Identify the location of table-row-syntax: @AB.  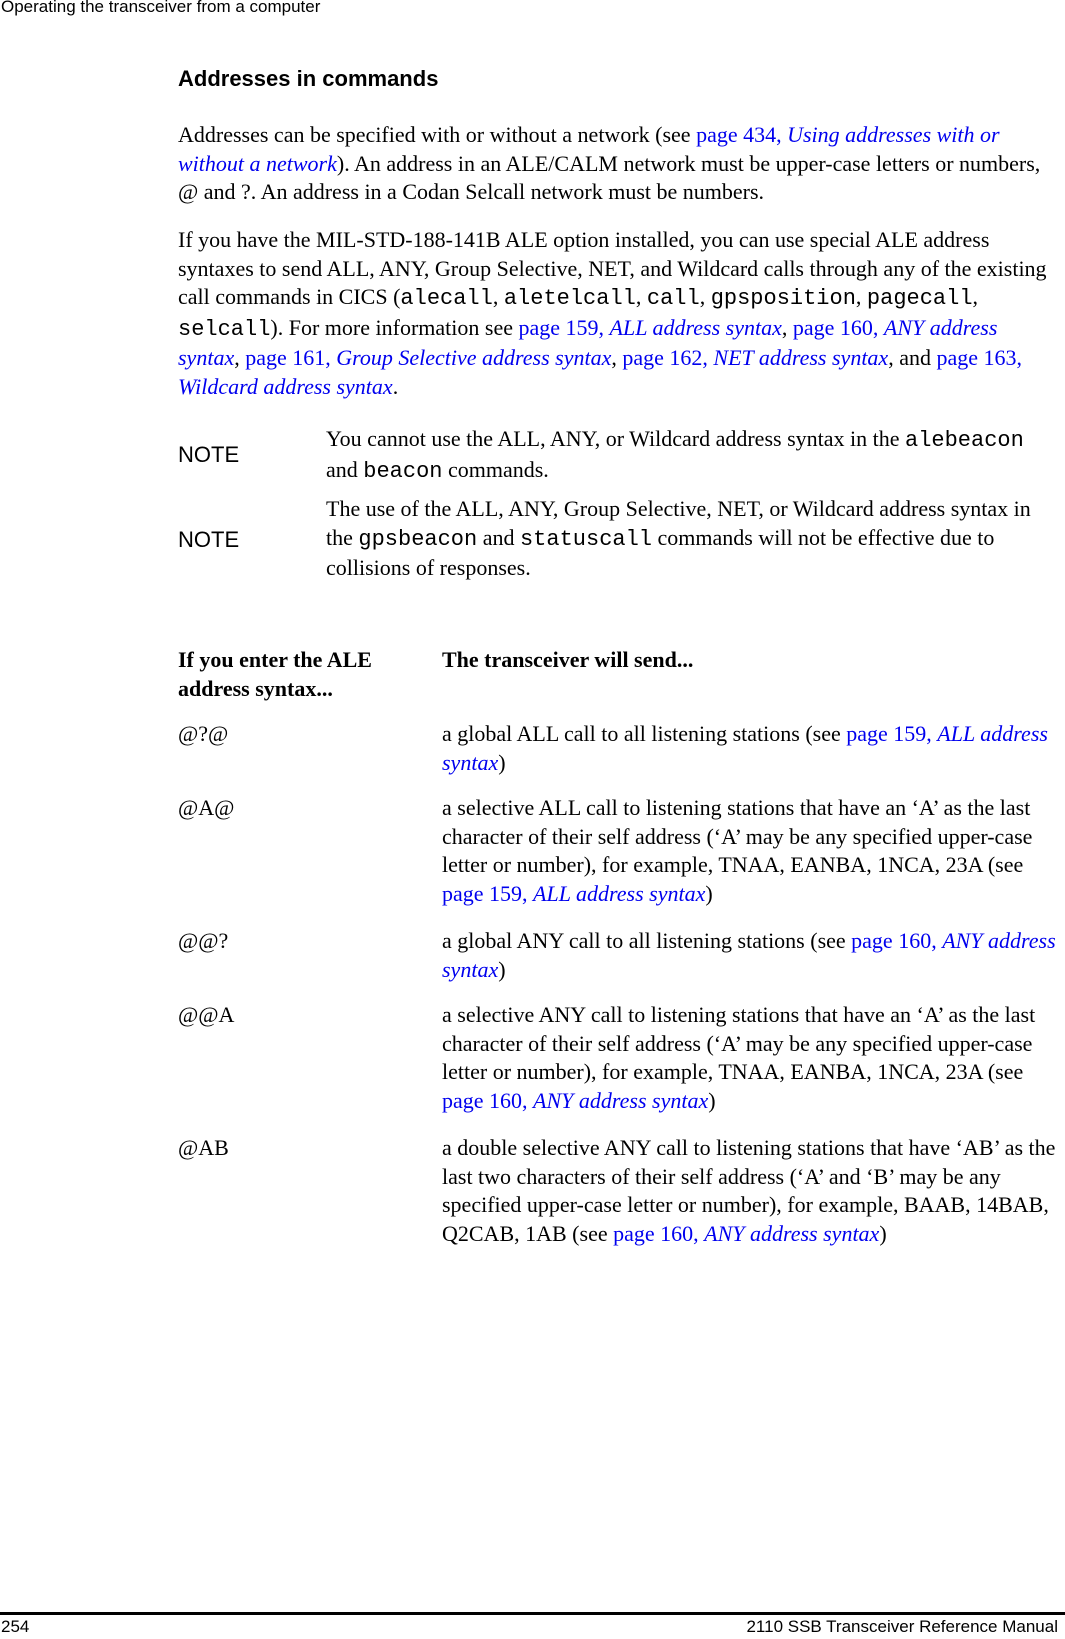
(203, 1147).